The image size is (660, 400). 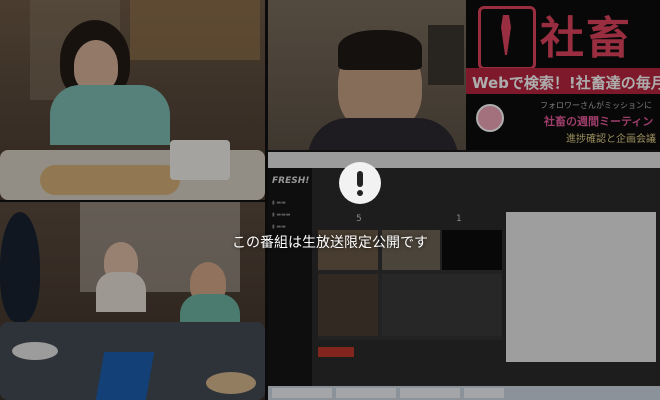 What do you see at coordinates (330, 243) in the screenshot?
I see `live-only-message: この番組は生放送限定公開です` at bounding box center [330, 243].